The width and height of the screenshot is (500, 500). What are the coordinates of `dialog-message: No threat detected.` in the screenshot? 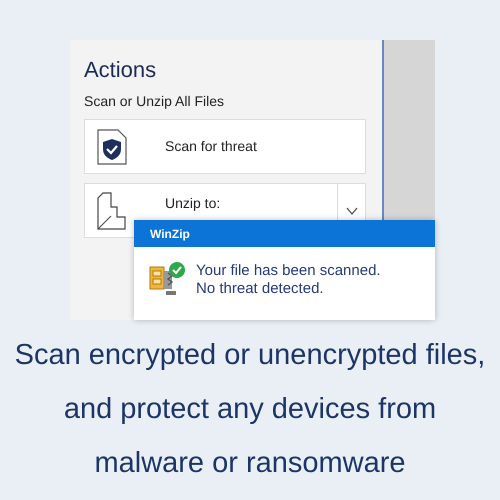 It's located at (260, 289).